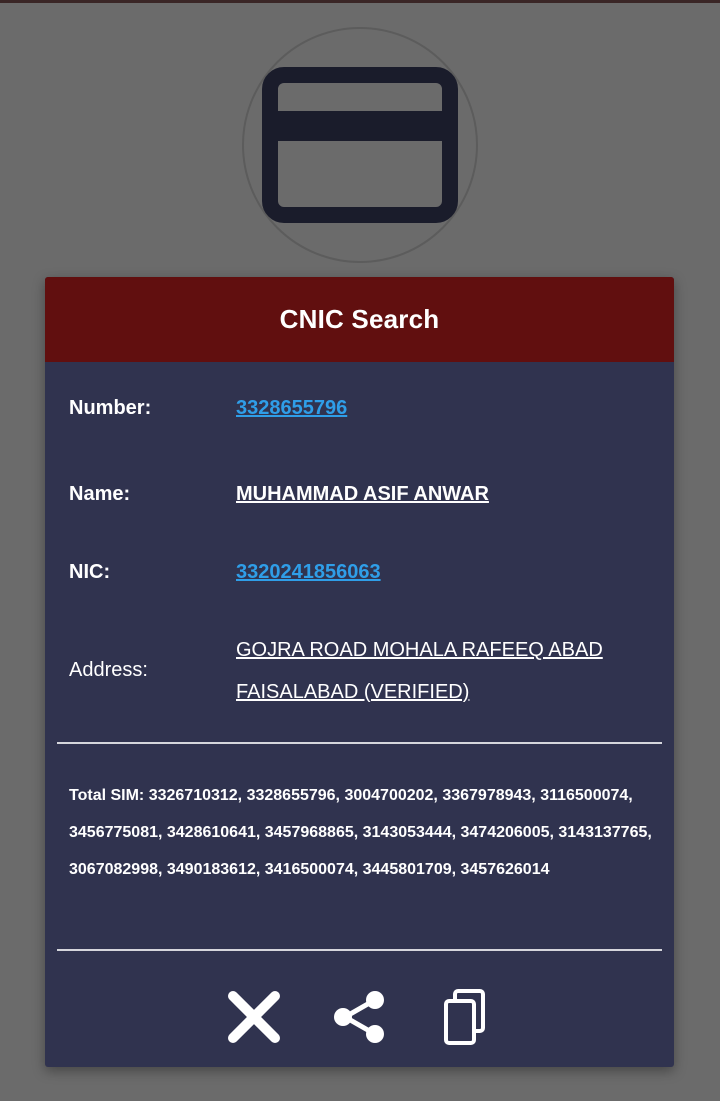 Image resolution: width=720 pixels, height=1101 pixels. Describe the element at coordinates (90, 572) in the screenshot. I see `nic-label: NIC:` at that location.